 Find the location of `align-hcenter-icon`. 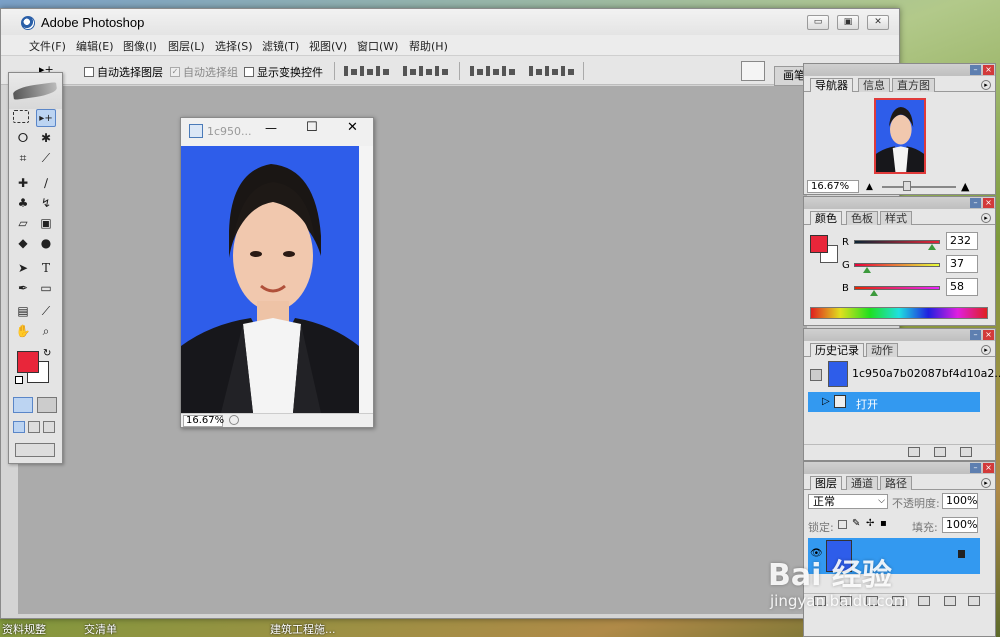

align-hcenter-icon is located at coordinates (426, 71).